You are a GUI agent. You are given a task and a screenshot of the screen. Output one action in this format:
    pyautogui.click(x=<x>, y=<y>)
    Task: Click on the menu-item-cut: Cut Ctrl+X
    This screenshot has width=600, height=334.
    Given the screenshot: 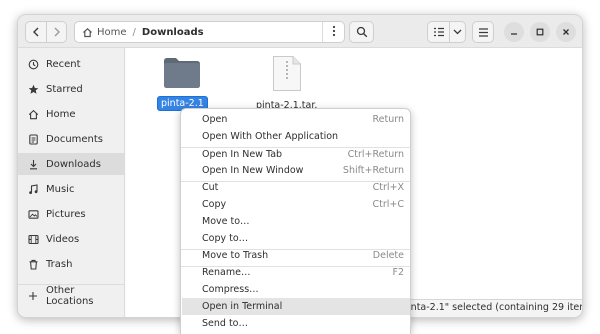 What is the action you would take?
    pyautogui.click(x=296, y=187)
    